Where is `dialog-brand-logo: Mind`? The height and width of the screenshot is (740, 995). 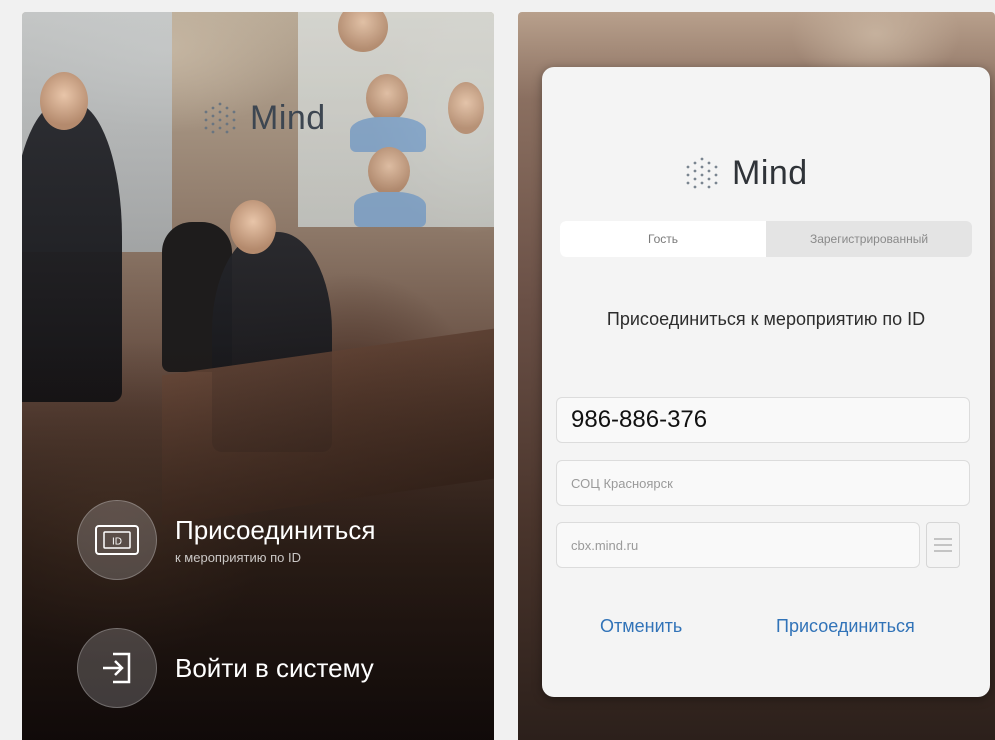
dialog-brand-logo: Mind is located at coordinates (745, 173).